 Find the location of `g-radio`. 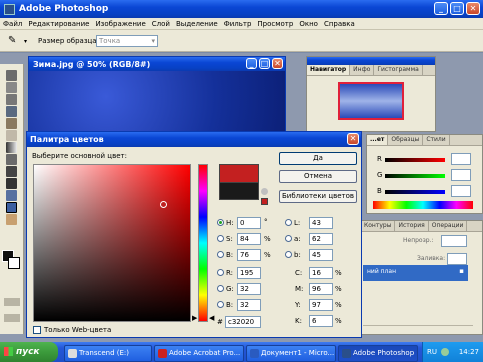

g-radio is located at coordinates (220, 289).